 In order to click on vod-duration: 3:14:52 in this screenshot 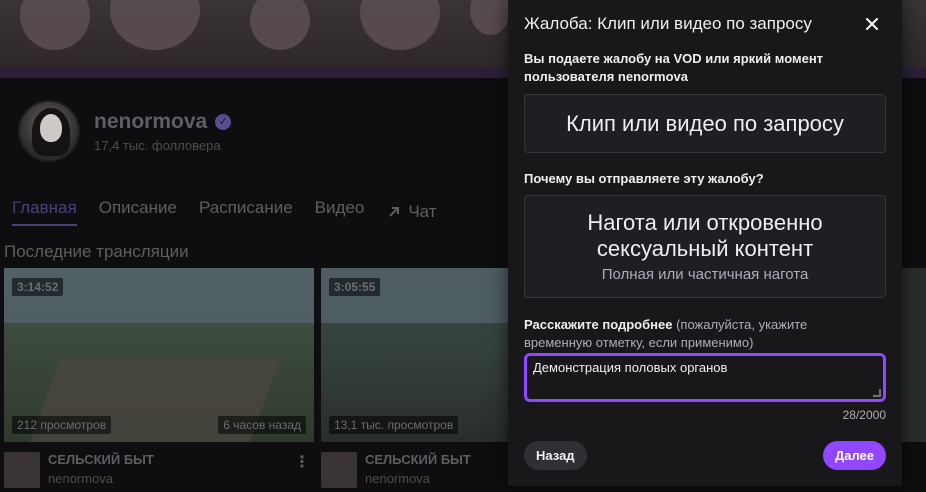, I will do `click(38, 287)`.